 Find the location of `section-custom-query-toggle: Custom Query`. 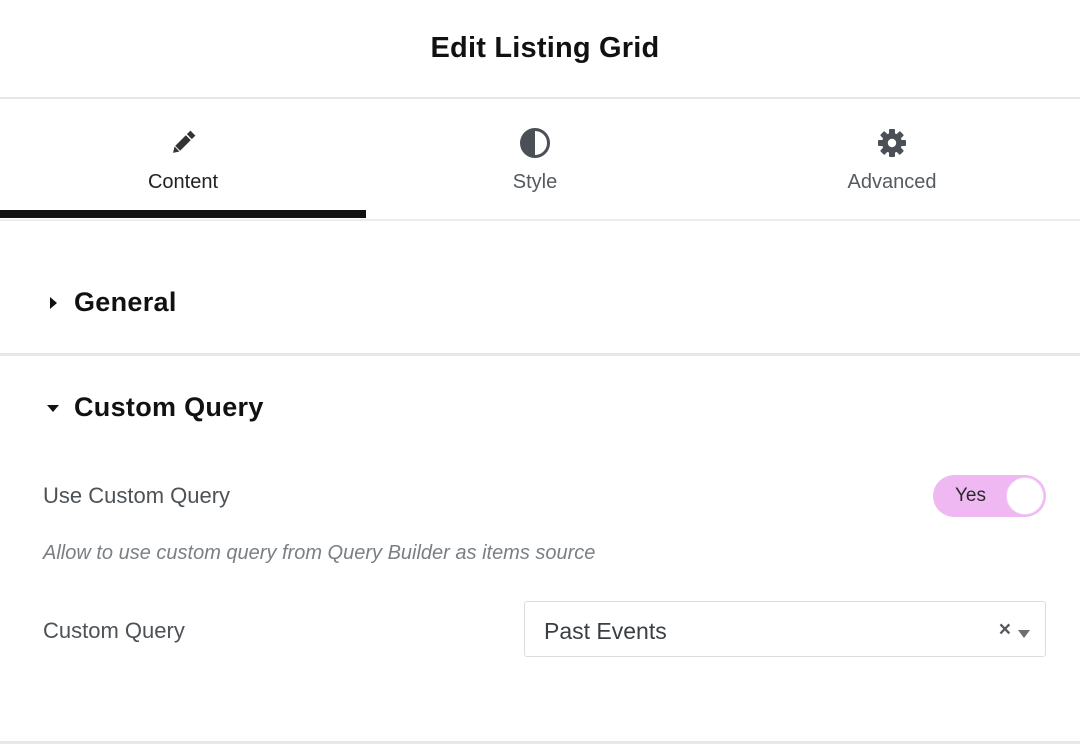

section-custom-query-toggle: Custom Query is located at coordinates (154, 407).